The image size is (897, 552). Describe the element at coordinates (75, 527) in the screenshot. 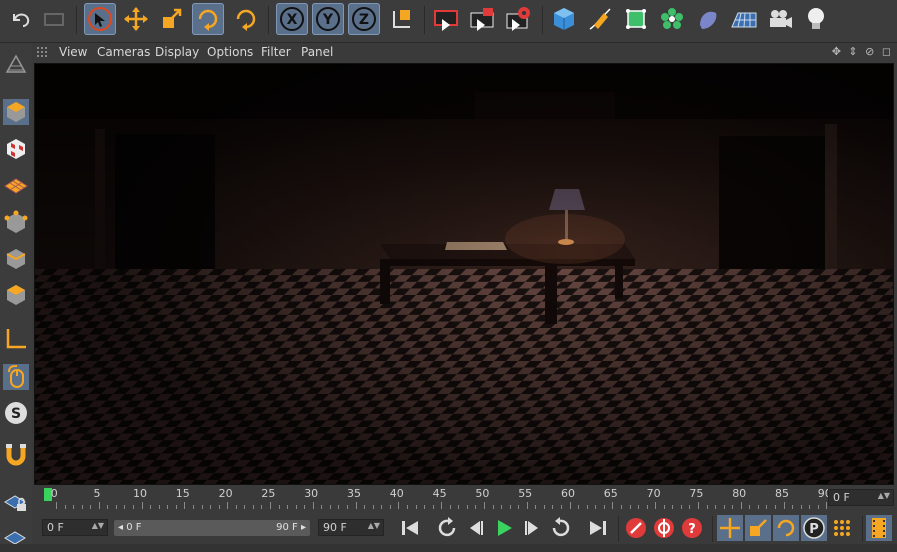

I see `start-frame-field: 0 F ▲▼` at that location.